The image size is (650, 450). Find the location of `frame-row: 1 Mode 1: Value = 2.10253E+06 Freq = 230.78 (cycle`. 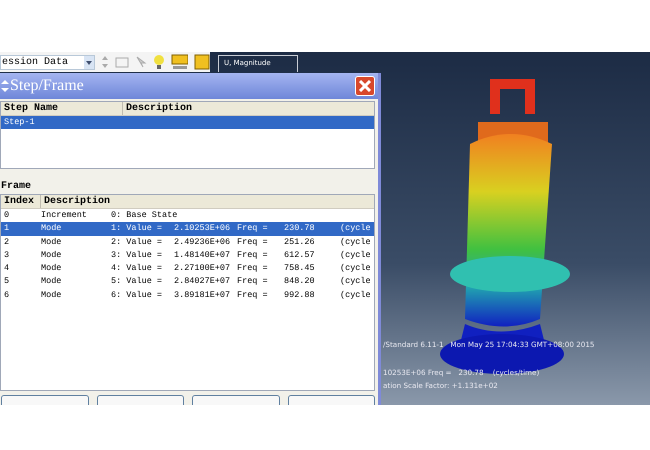

frame-row: 1 Mode 1: Value = 2.10253E+06 Freq = 230.78 (cycle is located at coordinates (187, 229).